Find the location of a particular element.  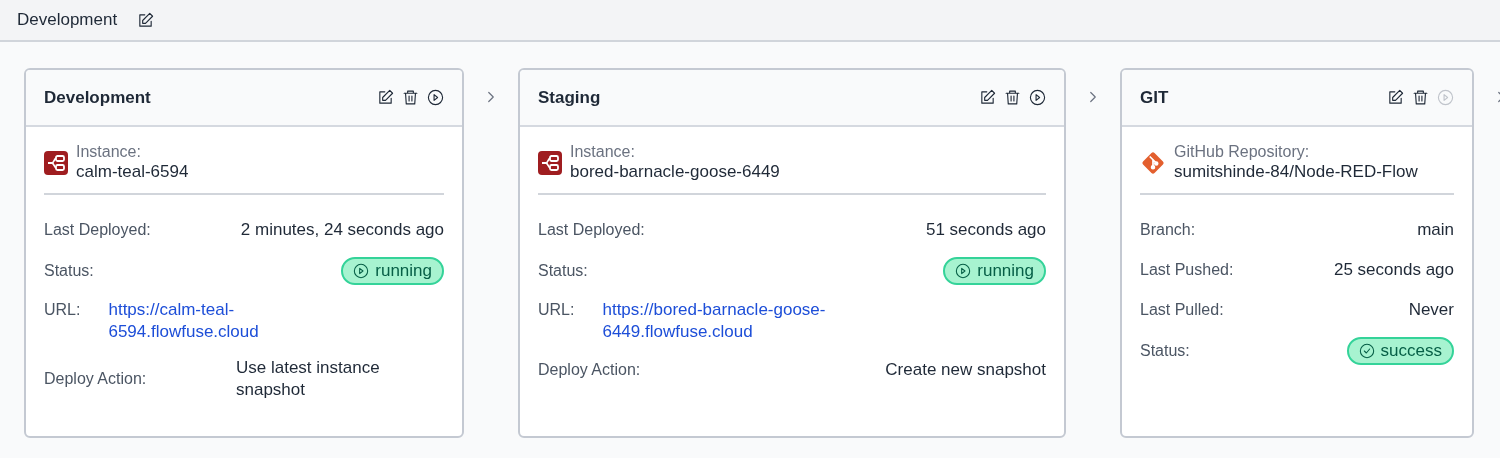

source-label: GitHub Repository: is located at coordinates (1242, 152).